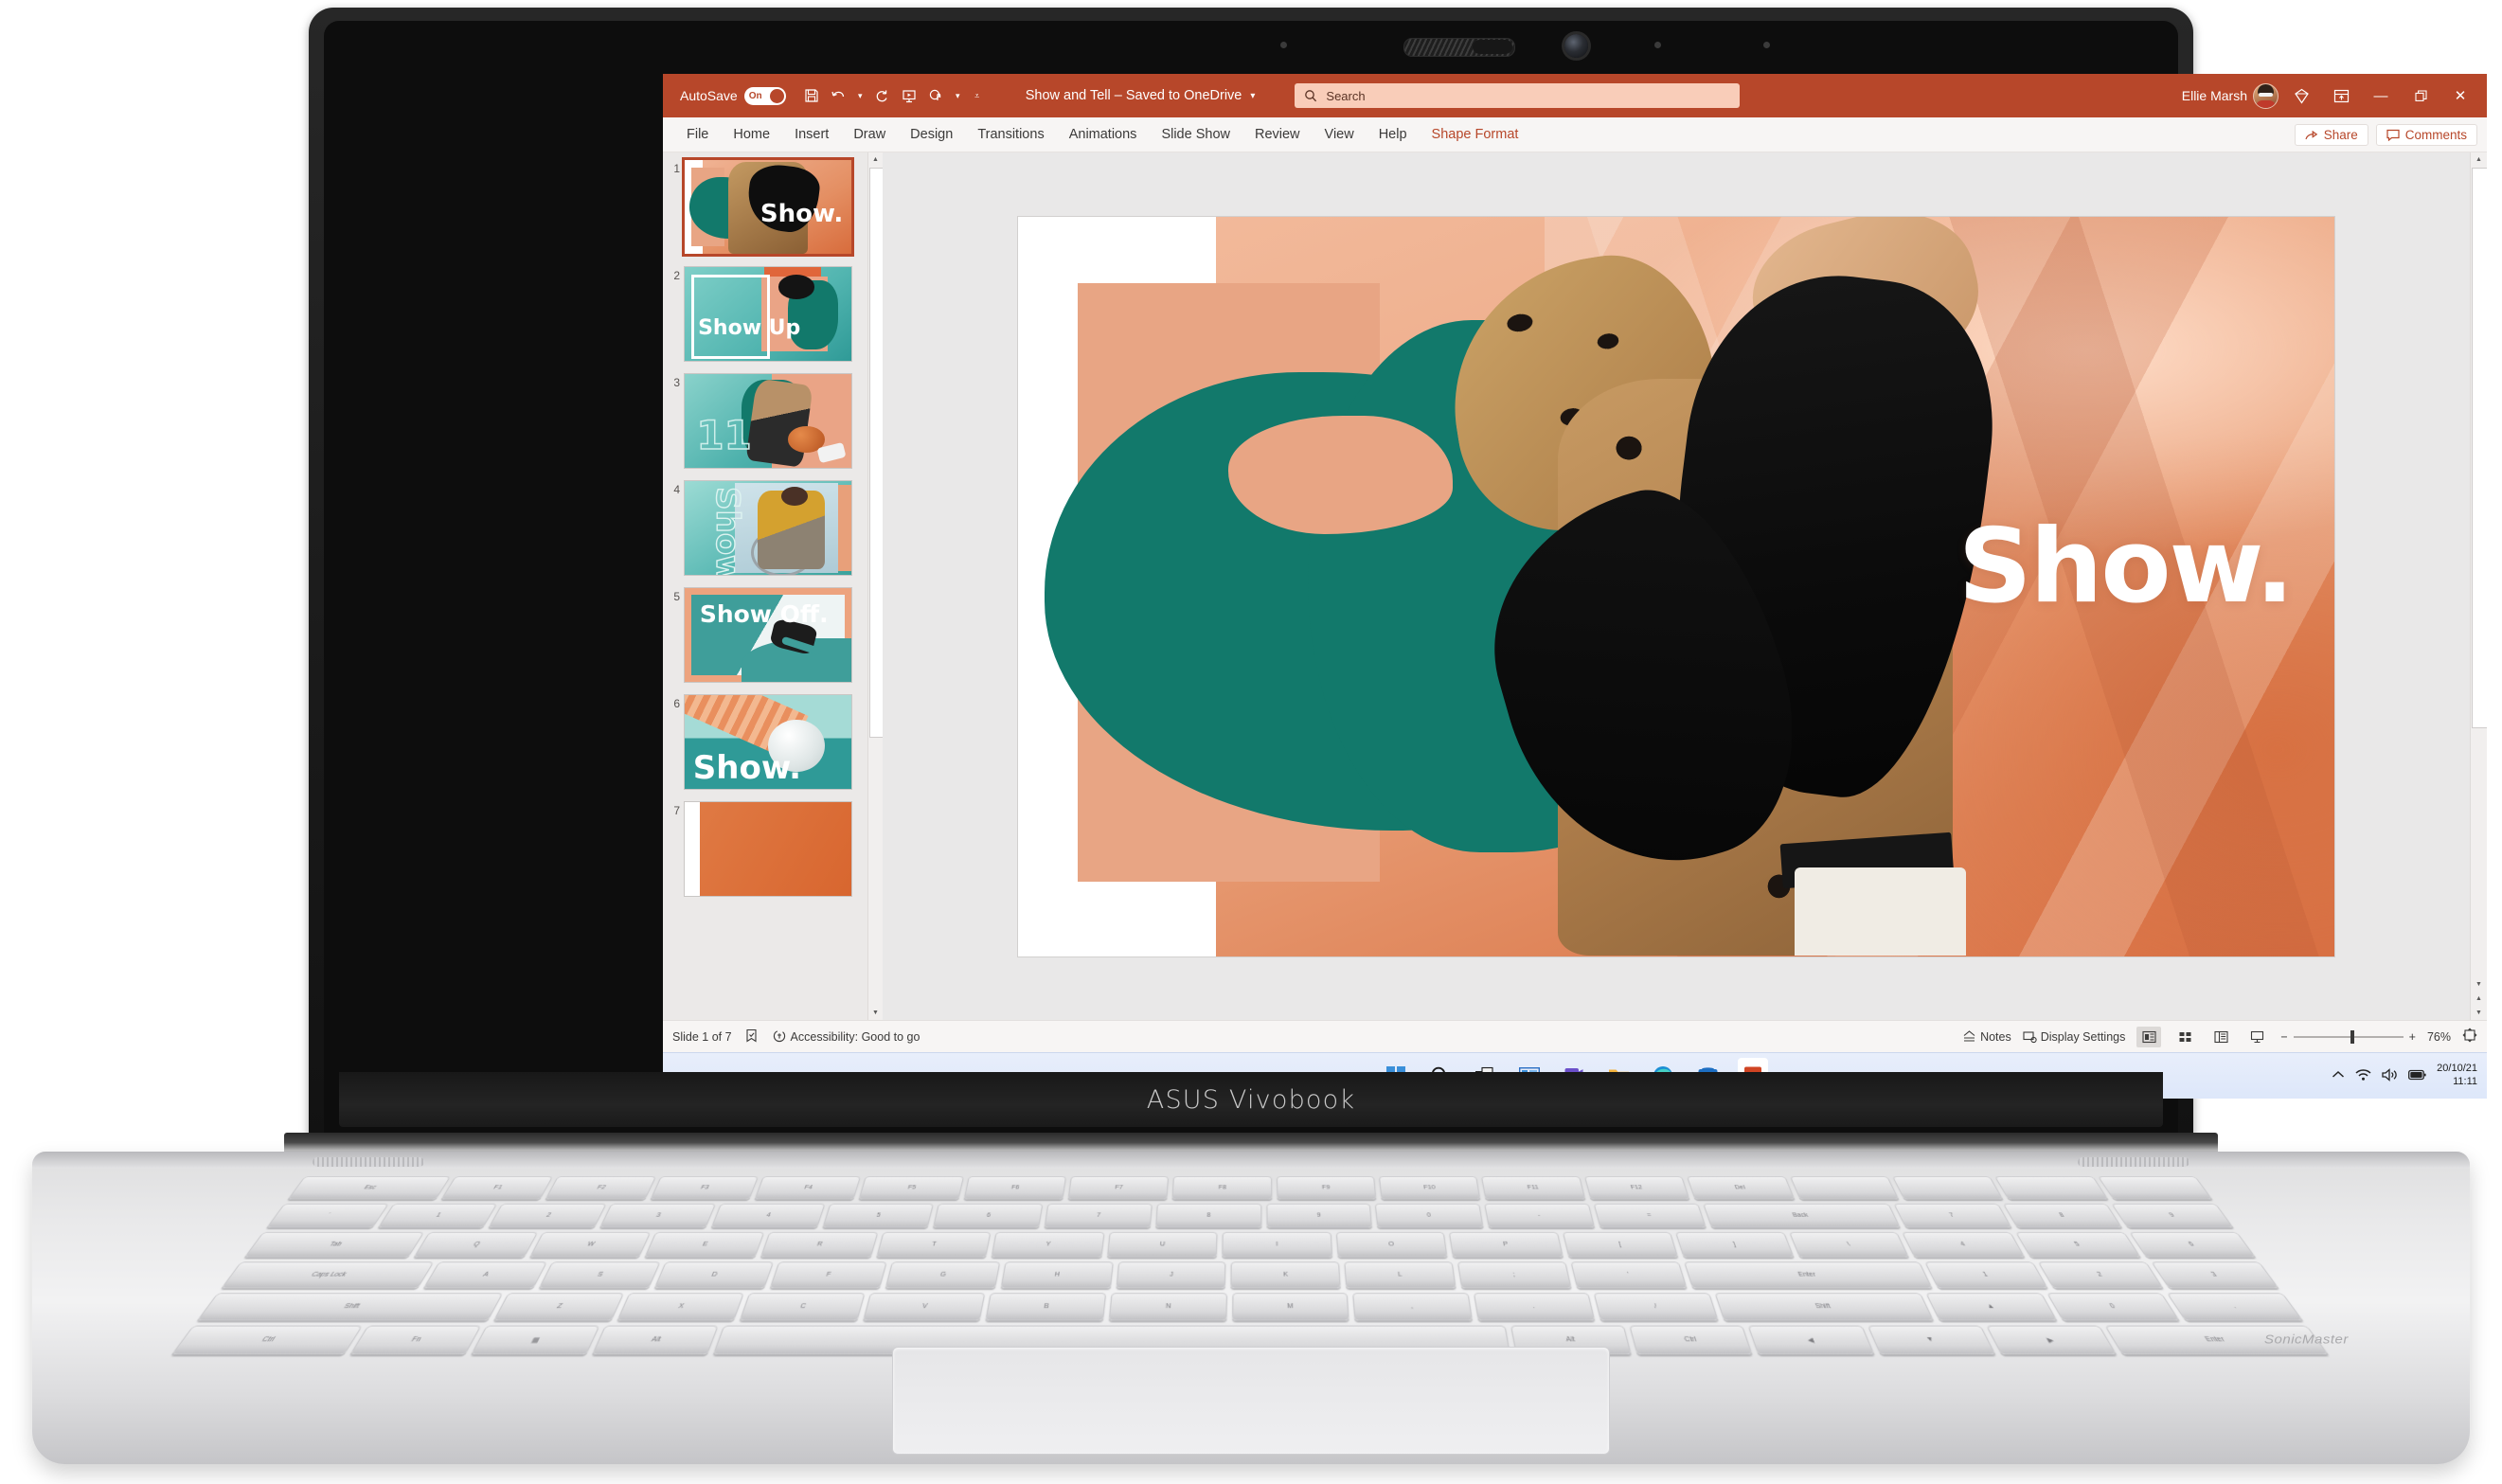 The width and height of the screenshot is (2502, 1484). What do you see at coordinates (2256, 1037) in the screenshot?
I see `slide-show-view-button` at bounding box center [2256, 1037].